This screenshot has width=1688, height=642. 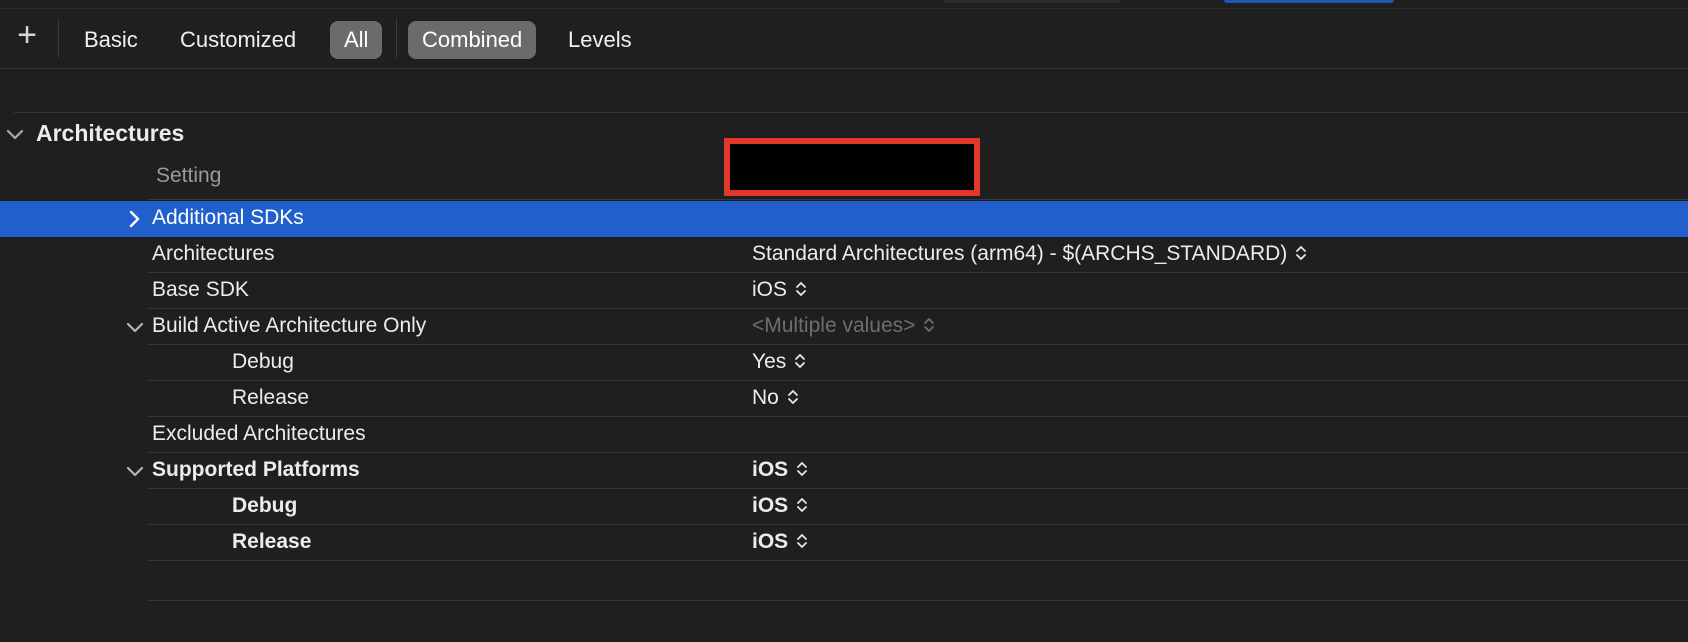 I want to click on setting-label: Excluded Architectures, so click(x=259, y=433).